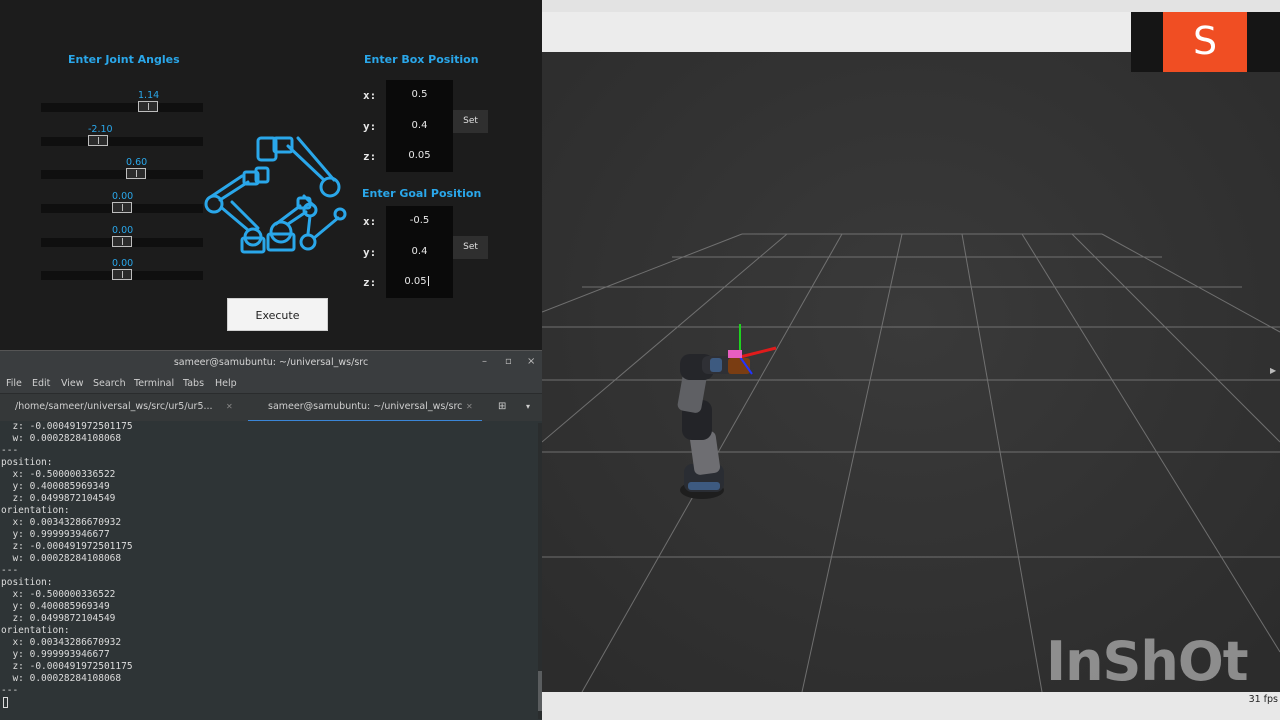 The width and height of the screenshot is (1280, 720). I want to click on joint-6-slider, so click(122, 274).